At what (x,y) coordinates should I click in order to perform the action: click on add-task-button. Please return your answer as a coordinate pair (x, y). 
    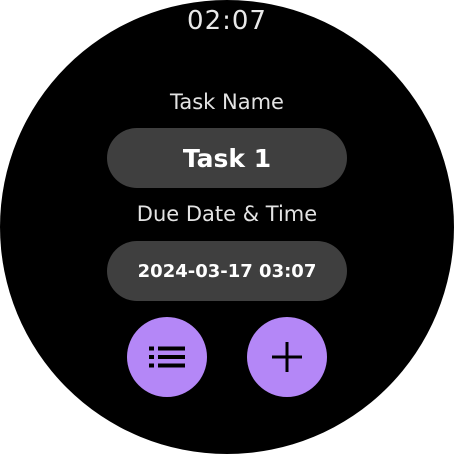
    Looking at the image, I should click on (287, 357).